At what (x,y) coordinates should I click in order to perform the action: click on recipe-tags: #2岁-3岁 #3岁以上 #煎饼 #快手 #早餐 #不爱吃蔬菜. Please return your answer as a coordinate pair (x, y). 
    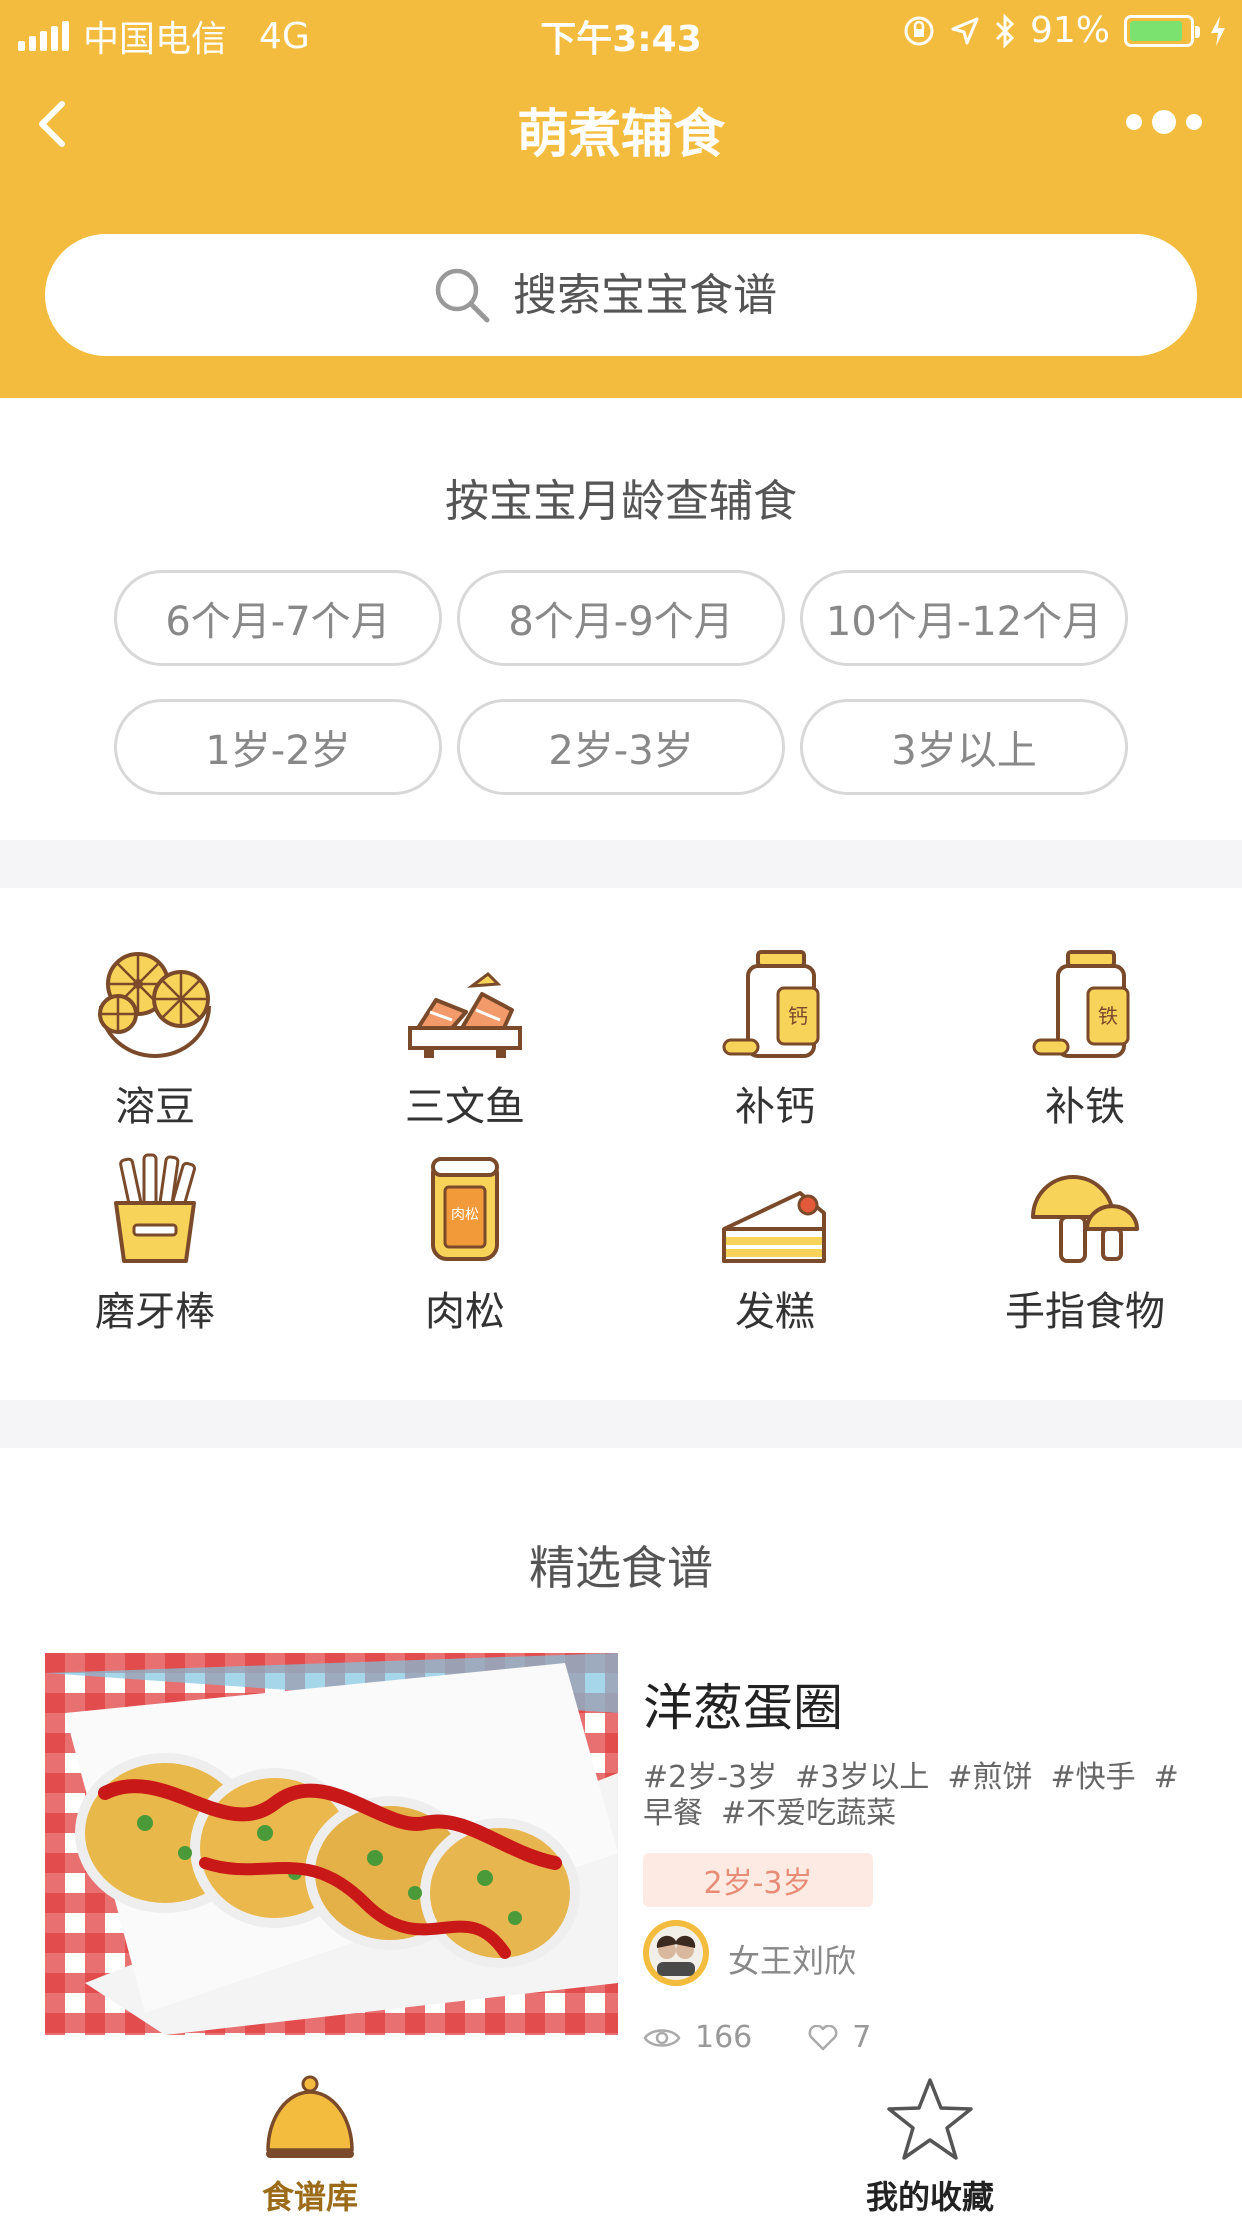
    Looking at the image, I should click on (923, 1796).